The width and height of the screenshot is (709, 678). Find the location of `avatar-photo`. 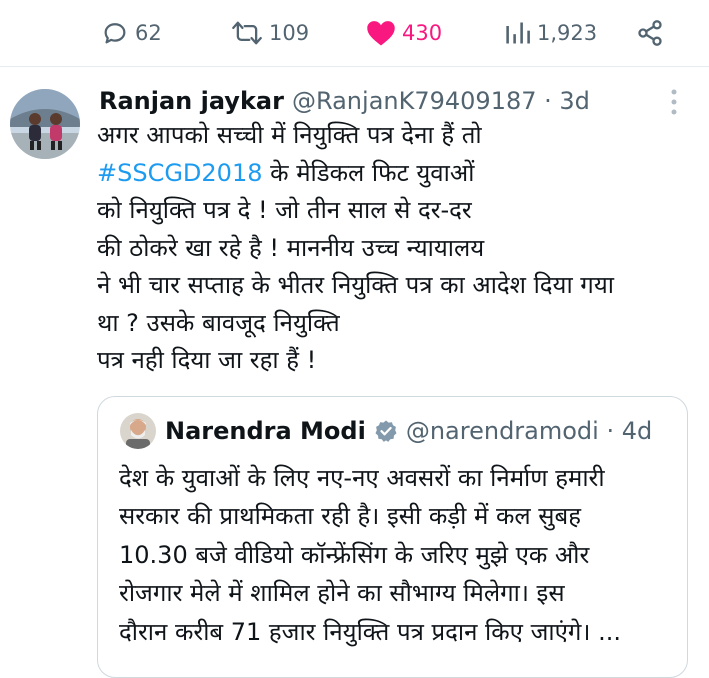

avatar-photo is located at coordinates (45, 124).